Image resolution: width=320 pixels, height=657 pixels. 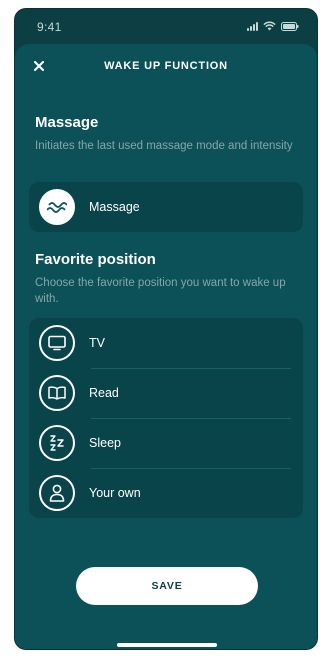 I want to click on massage-icon, so click(x=57, y=207).